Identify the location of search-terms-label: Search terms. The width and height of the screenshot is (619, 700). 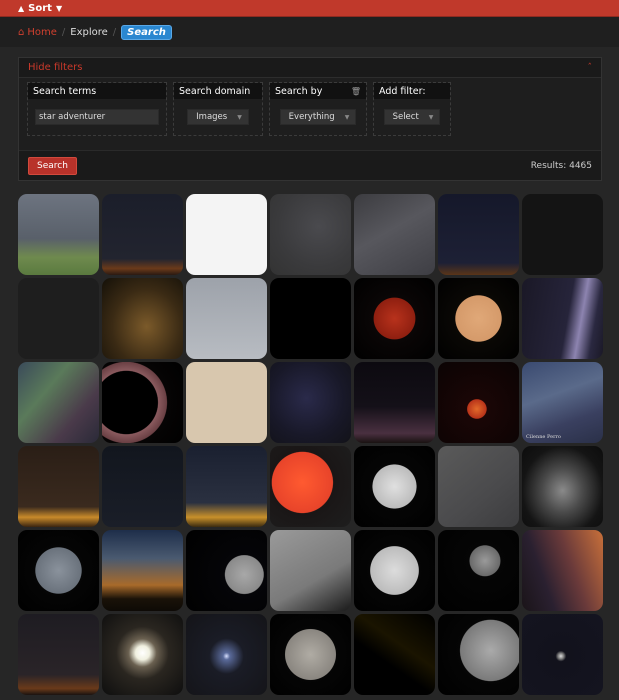
(65, 91).